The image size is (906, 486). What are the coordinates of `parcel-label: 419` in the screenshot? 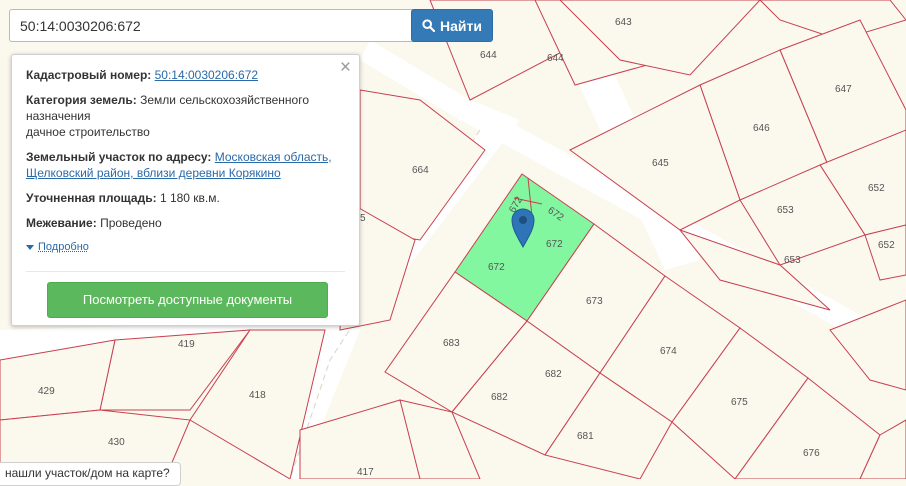 It's located at (186, 344).